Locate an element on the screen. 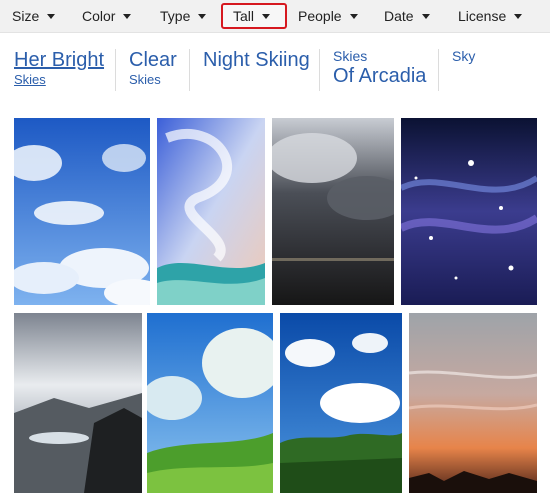  filter-size: Size is located at coordinates (34, 16).